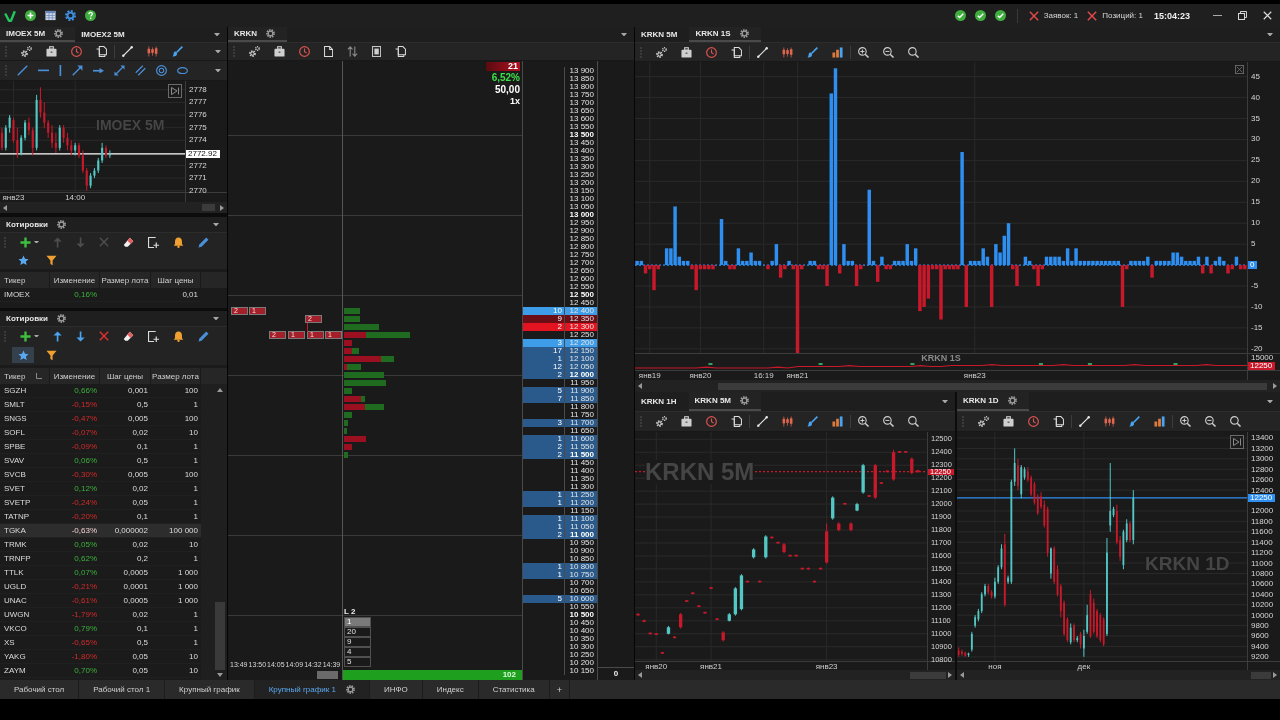 This screenshot has width=1280, height=720. Describe the element at coordinates (258, 34) in the screenshot. I see `chart-tab: KRKN` at that location.